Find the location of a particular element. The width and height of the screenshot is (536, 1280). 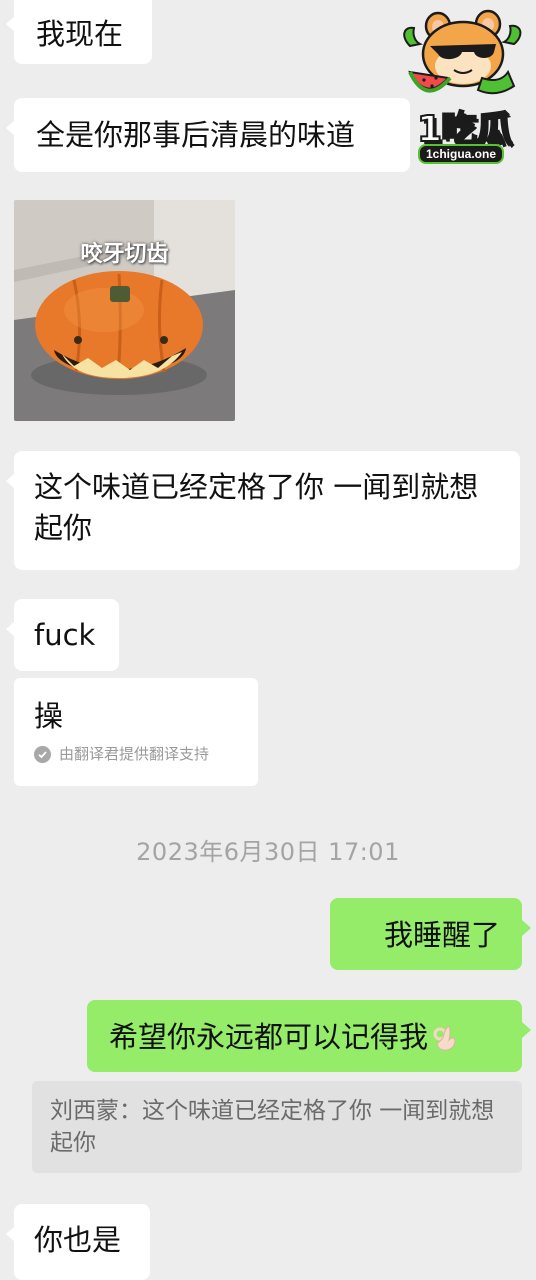

watermark-logo: 1吃瓜 1chigua.one is located at coordinates (464, 85).